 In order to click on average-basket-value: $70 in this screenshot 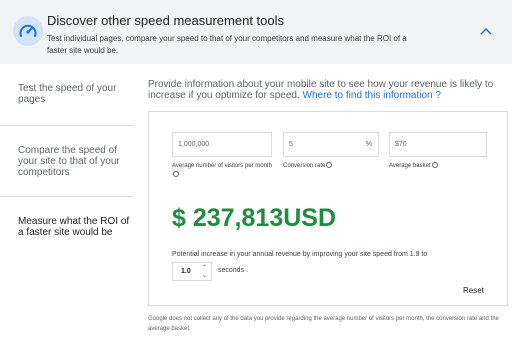, I will do `click(401, 144)`.